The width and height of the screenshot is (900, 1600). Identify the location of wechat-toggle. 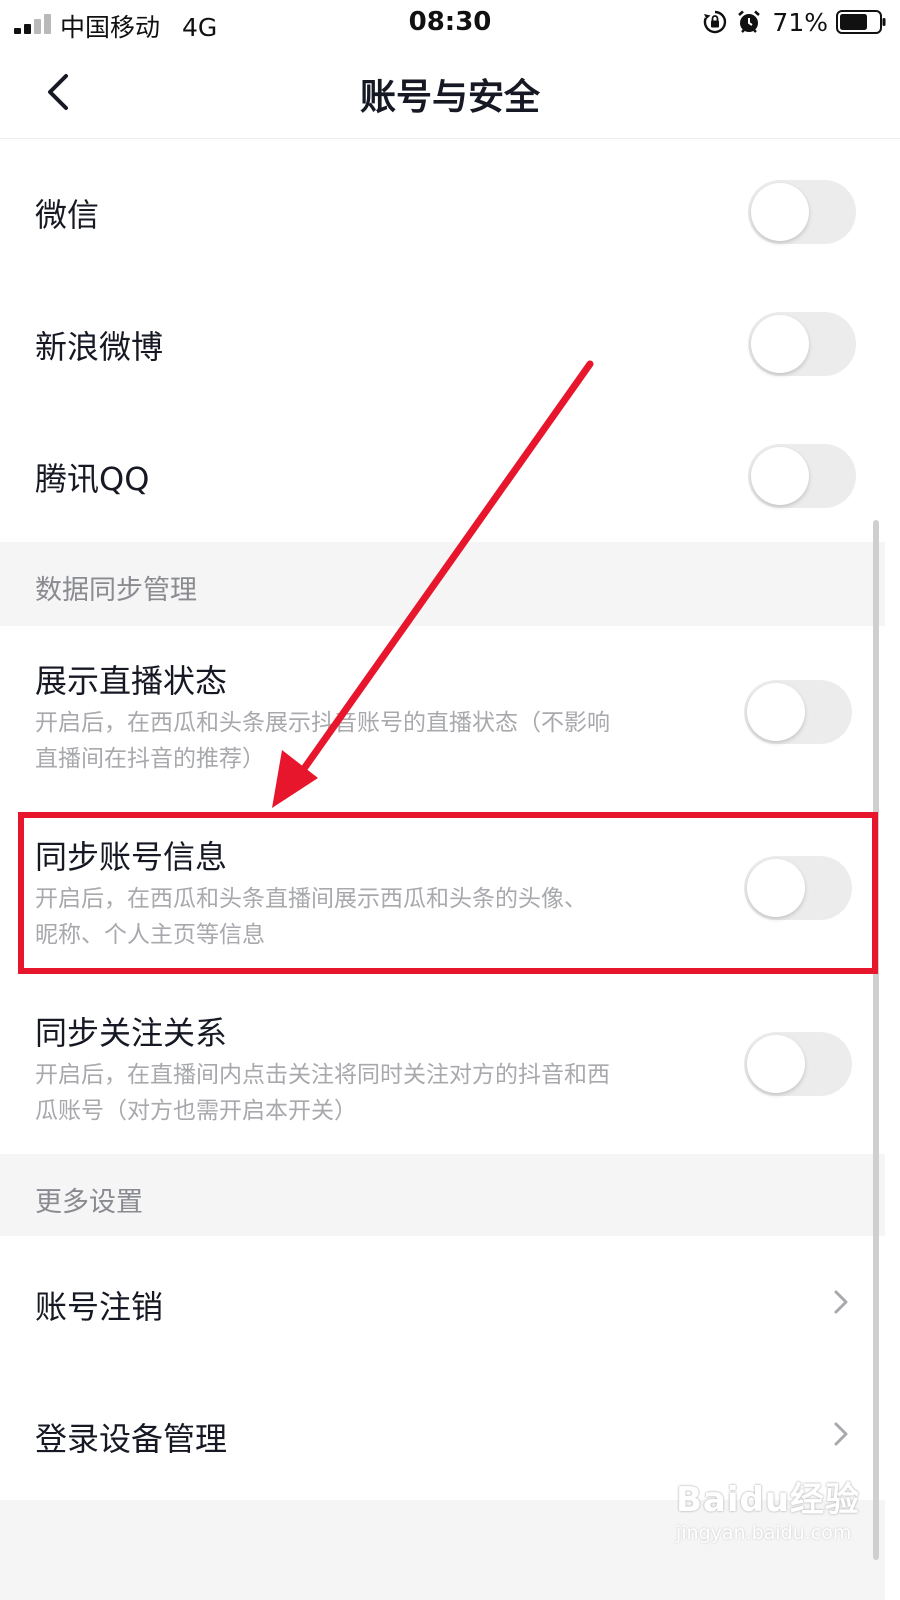
(802, 212).